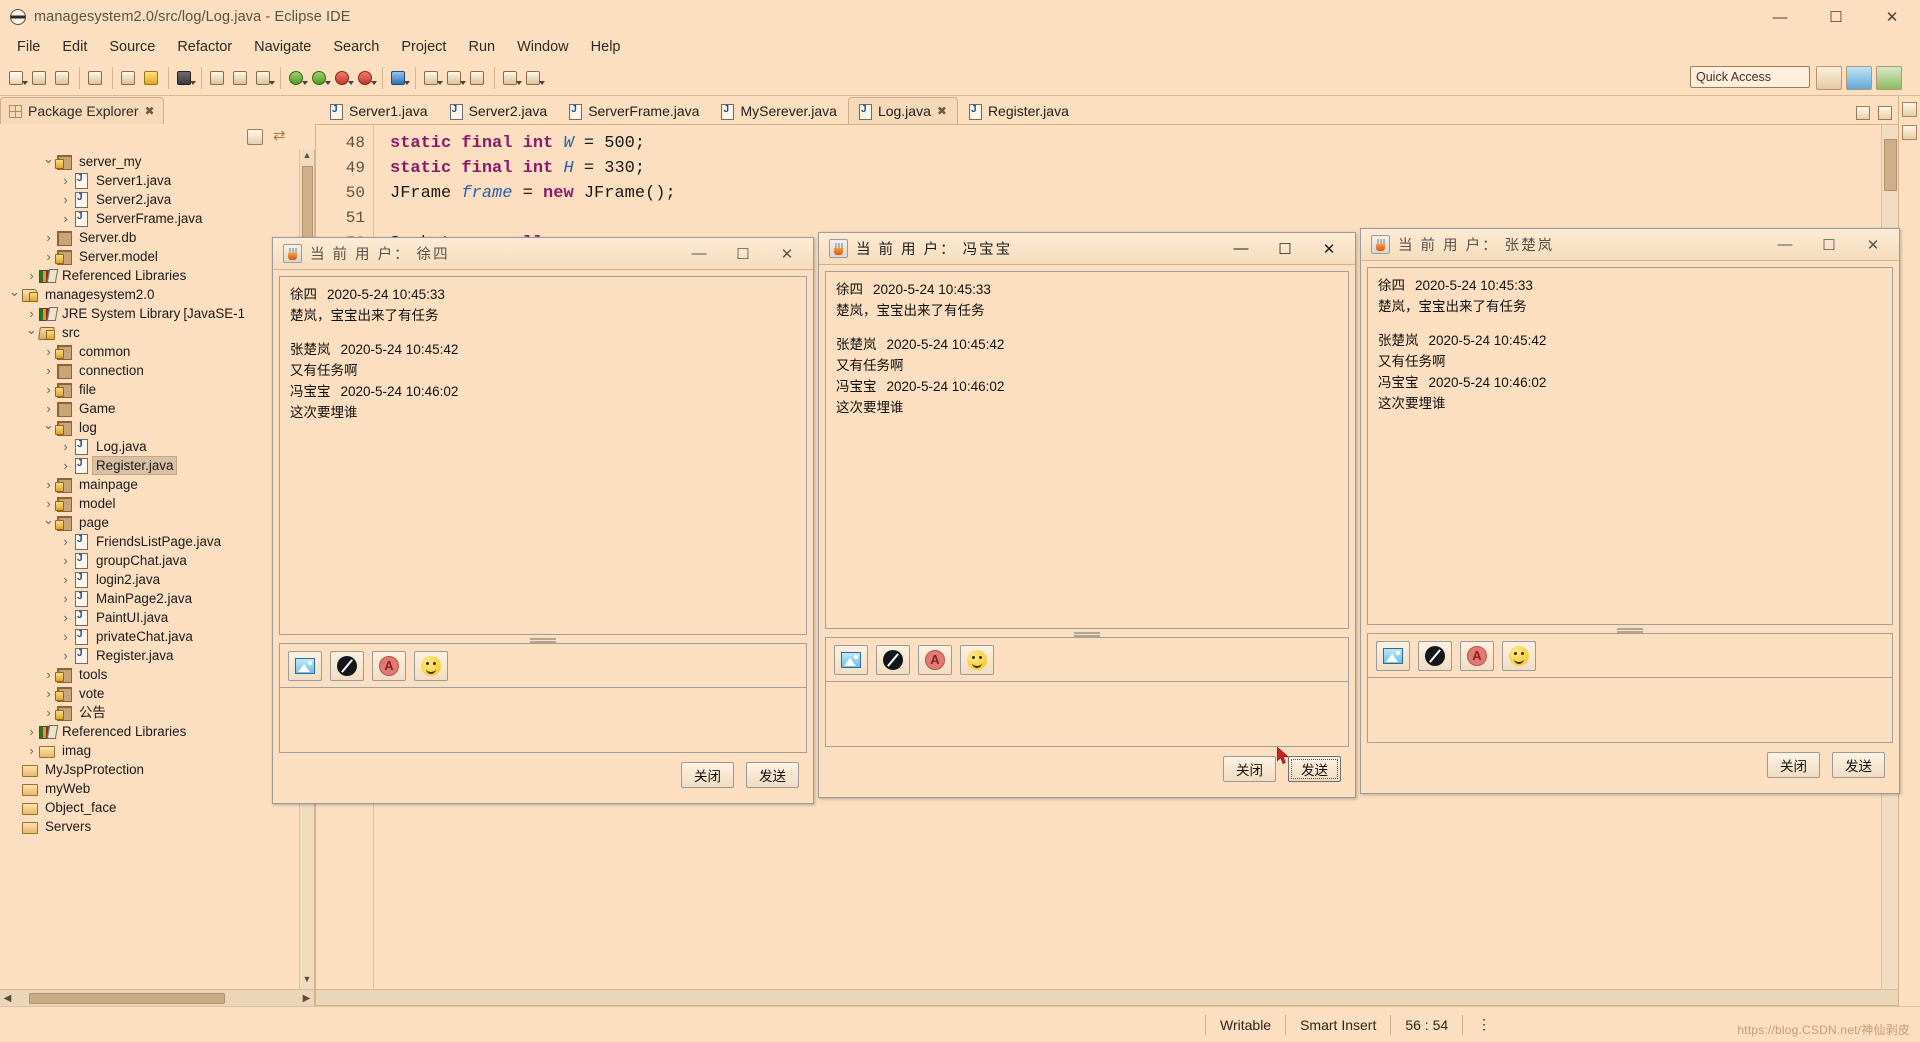 This screenshot has width=1920, height=1042. I want to click on tree-item: privateChat.java, so click(157, 636).